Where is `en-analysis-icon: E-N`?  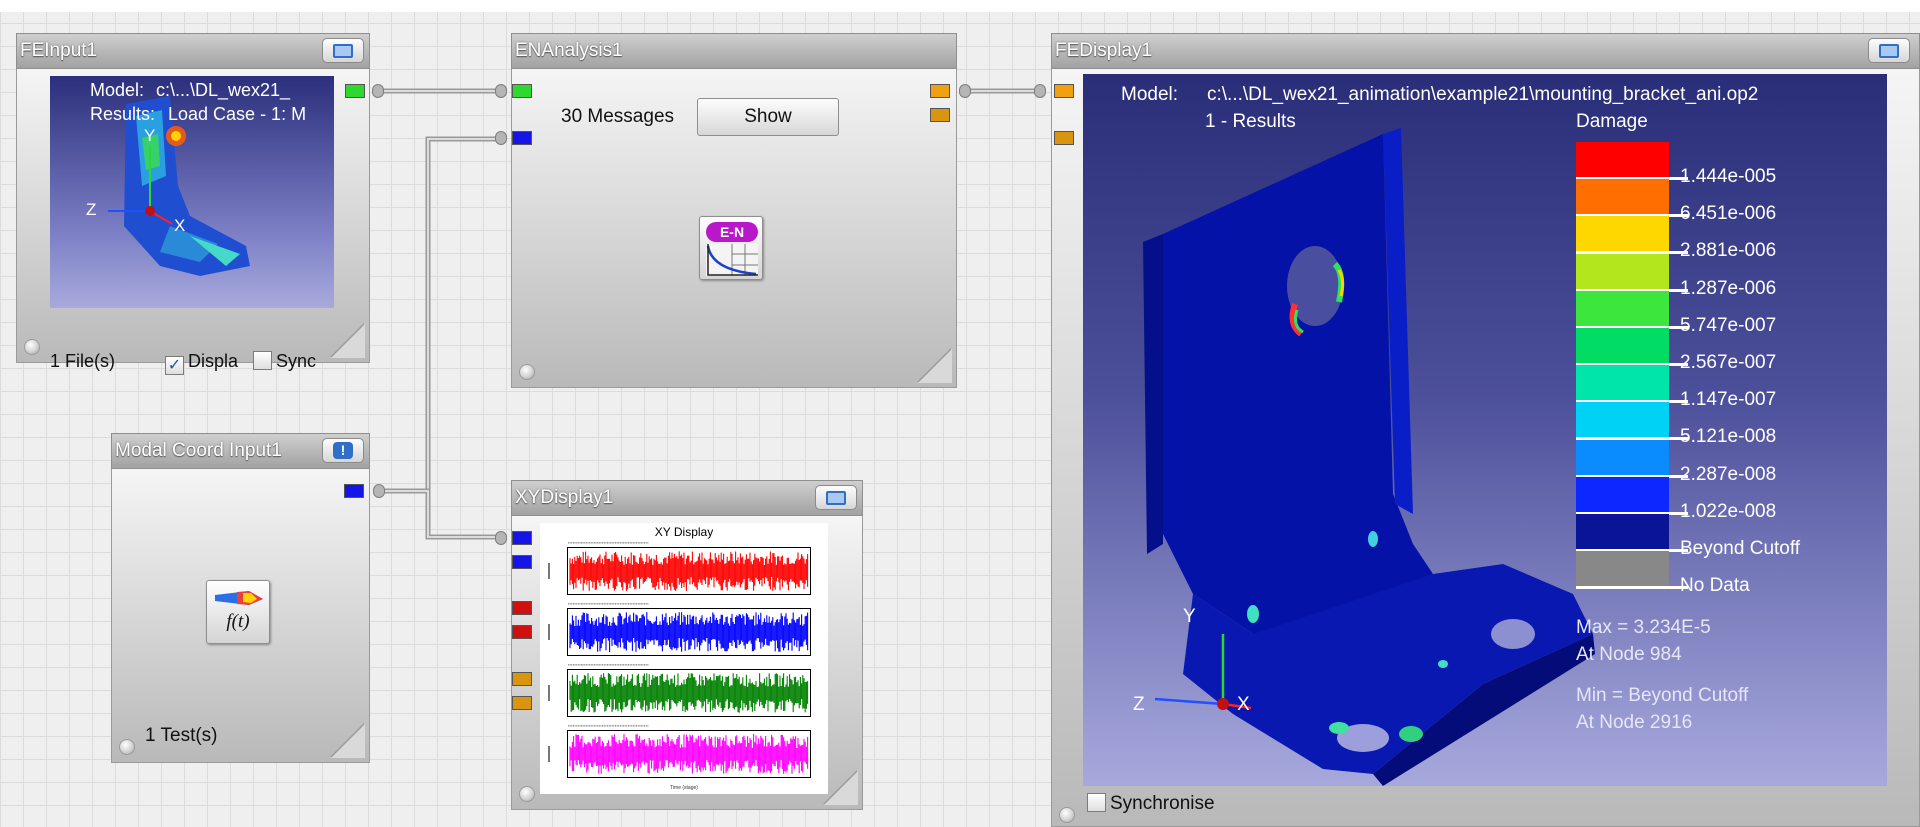 en-analysis-icon: E-N is located at coordinates (731, 248).